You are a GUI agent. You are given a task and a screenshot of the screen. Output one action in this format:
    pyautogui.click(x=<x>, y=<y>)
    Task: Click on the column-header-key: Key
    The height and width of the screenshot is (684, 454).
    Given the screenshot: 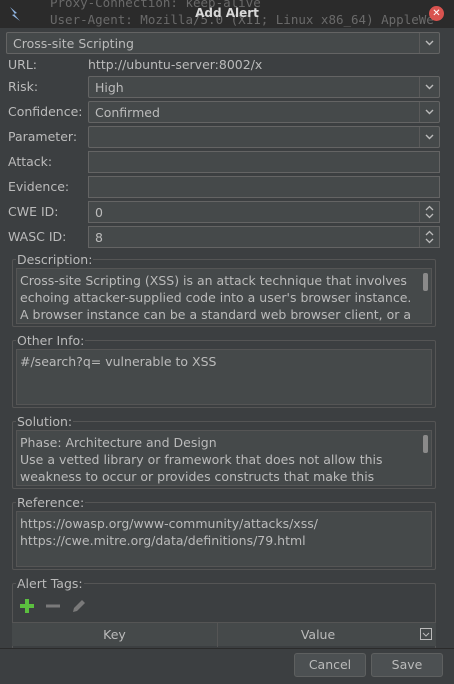 What is the action you would take?
    pyautogui.click(x=114, y=634)
    